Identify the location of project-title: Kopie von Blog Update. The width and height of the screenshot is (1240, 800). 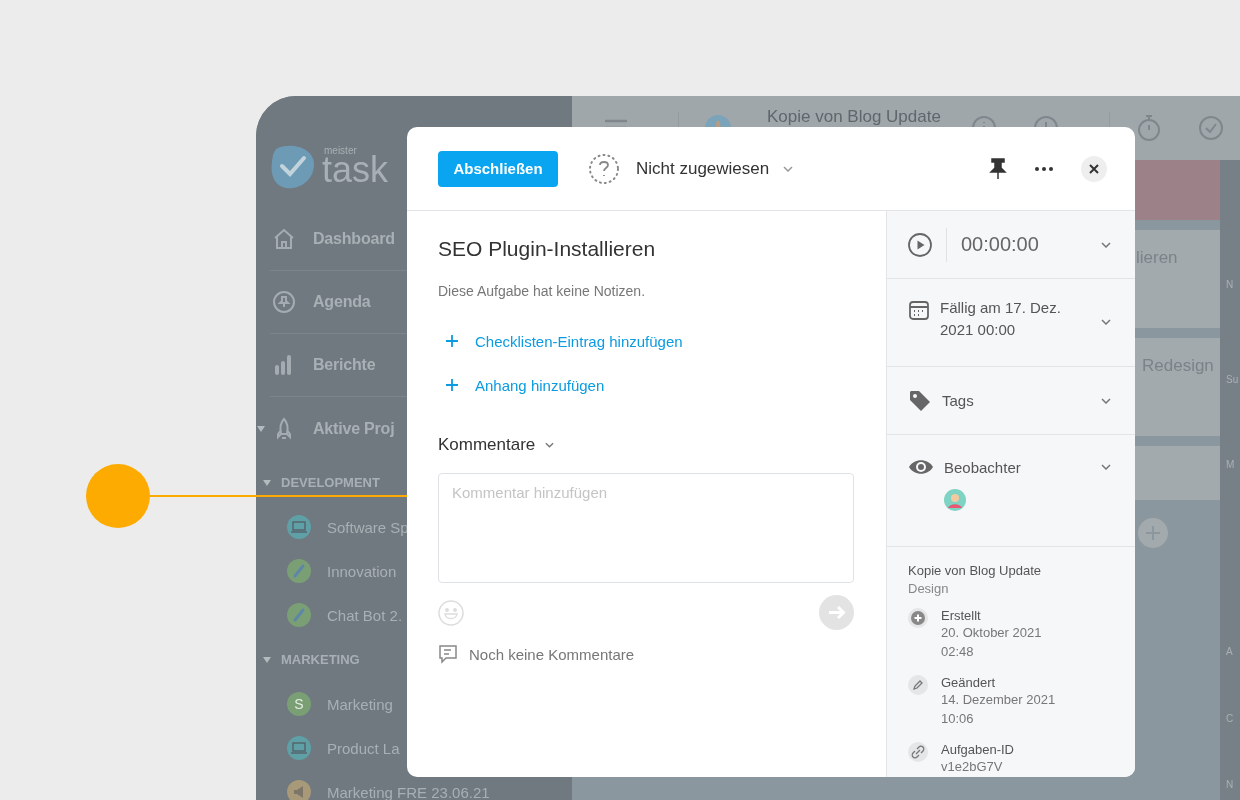
(854, 117).